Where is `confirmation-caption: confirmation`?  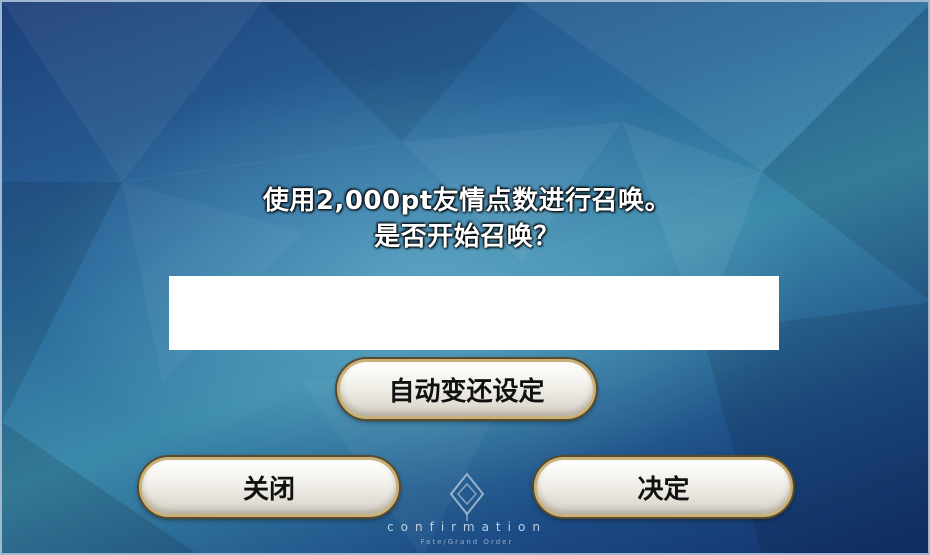
confirmation-caption: confirmation is located at coordinates (467, 527).